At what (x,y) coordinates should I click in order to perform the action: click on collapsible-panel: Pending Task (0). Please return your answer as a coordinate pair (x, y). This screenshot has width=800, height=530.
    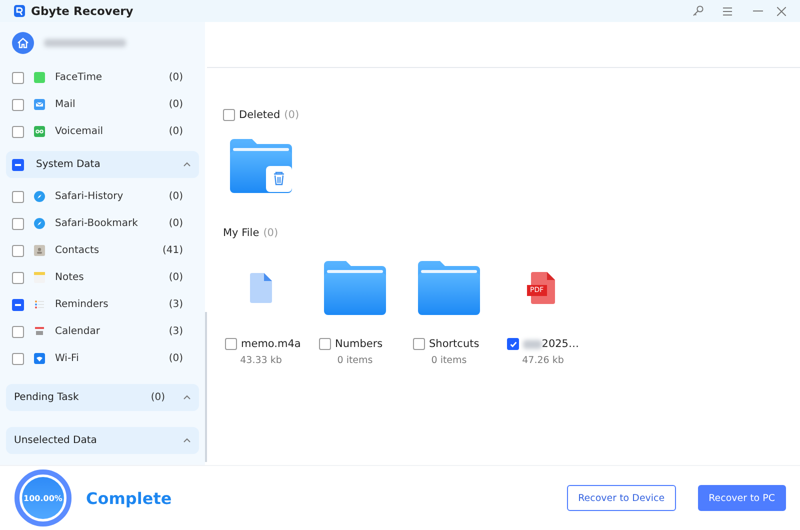
    Looking at the image, I should click on (102, 397).